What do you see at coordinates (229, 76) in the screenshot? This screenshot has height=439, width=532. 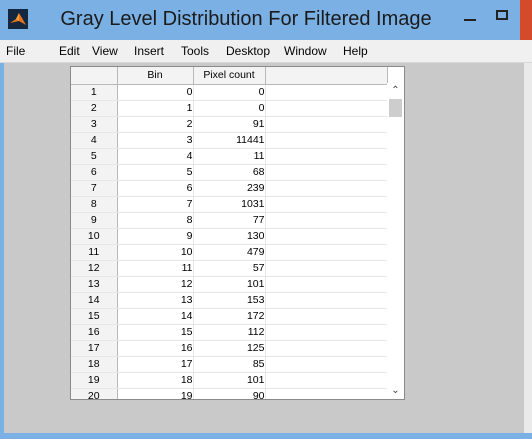 I see `column-header-pixel-count: Pixel count` at bounding box center [229, 76].